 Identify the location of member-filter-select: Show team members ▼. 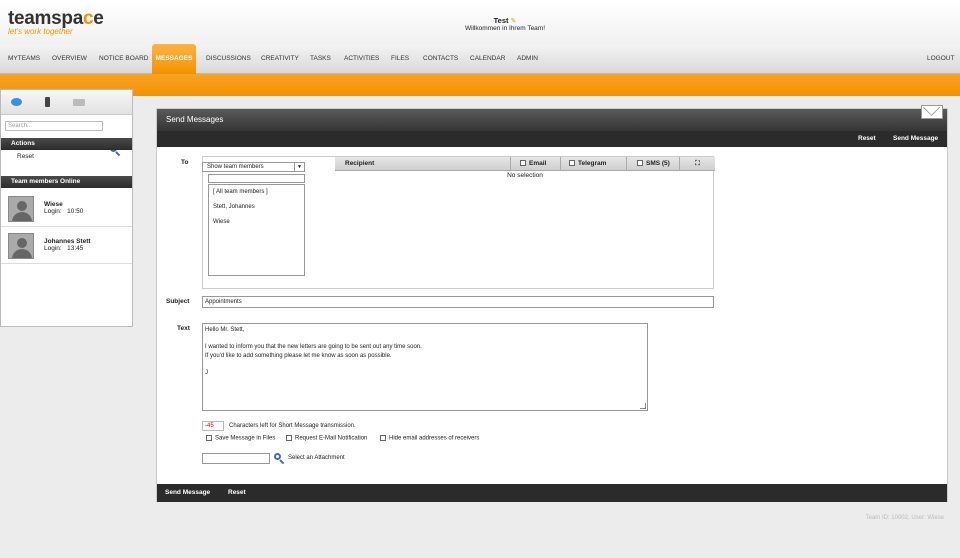
(253, 167).